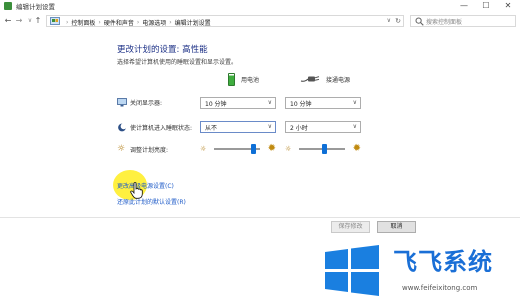 This screenshot has width=520, height=304. Describe the element at coordinates (211, 128) in the screenshot. I see `select-value: 从不` at that location.